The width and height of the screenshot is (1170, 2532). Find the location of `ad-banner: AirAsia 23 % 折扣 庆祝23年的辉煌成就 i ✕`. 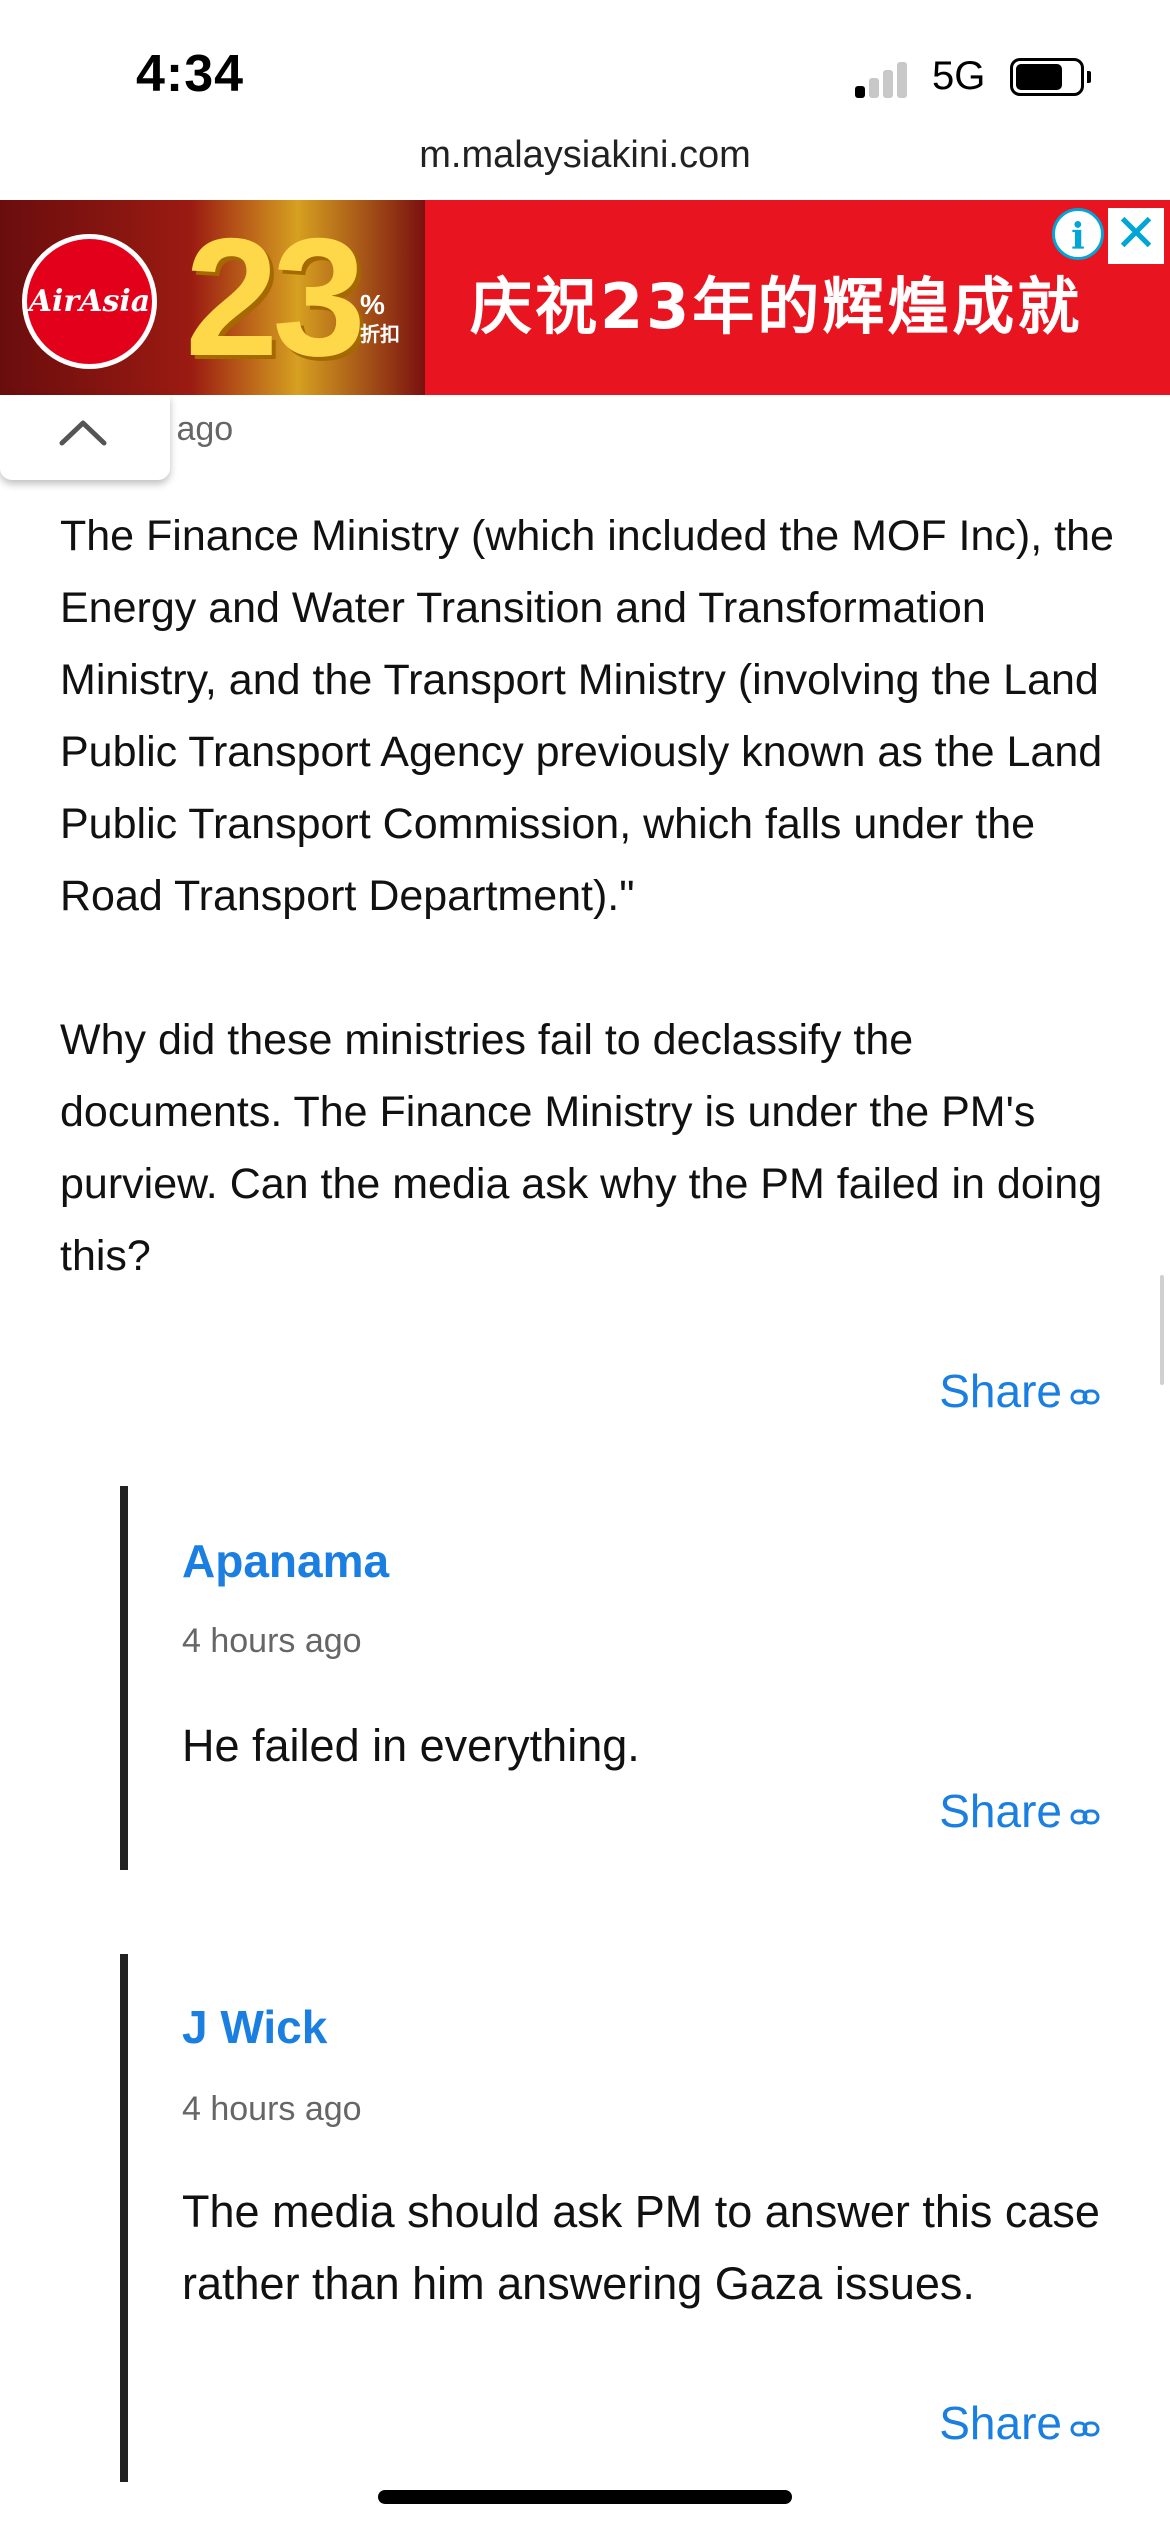

ad-banner: AirAsia 23 % 折扣 庆祝23年的辉煌成就 i ✕ is located at coordinates (585, 297).